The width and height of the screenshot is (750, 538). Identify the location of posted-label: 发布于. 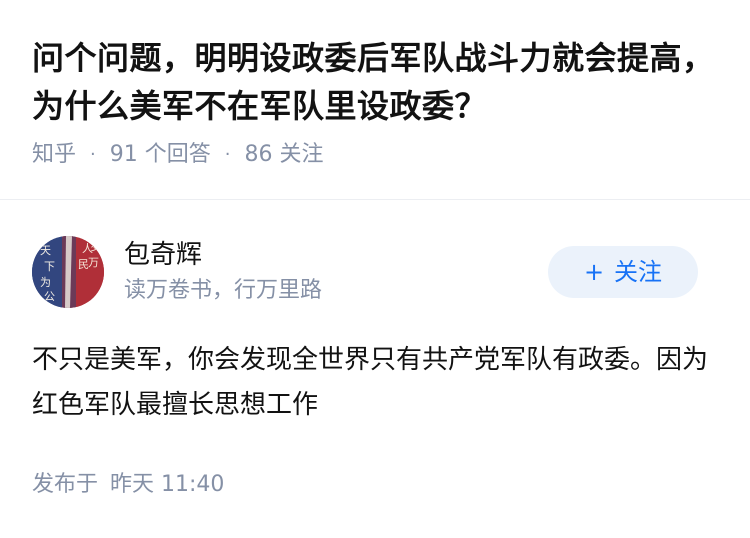
(65, 484).